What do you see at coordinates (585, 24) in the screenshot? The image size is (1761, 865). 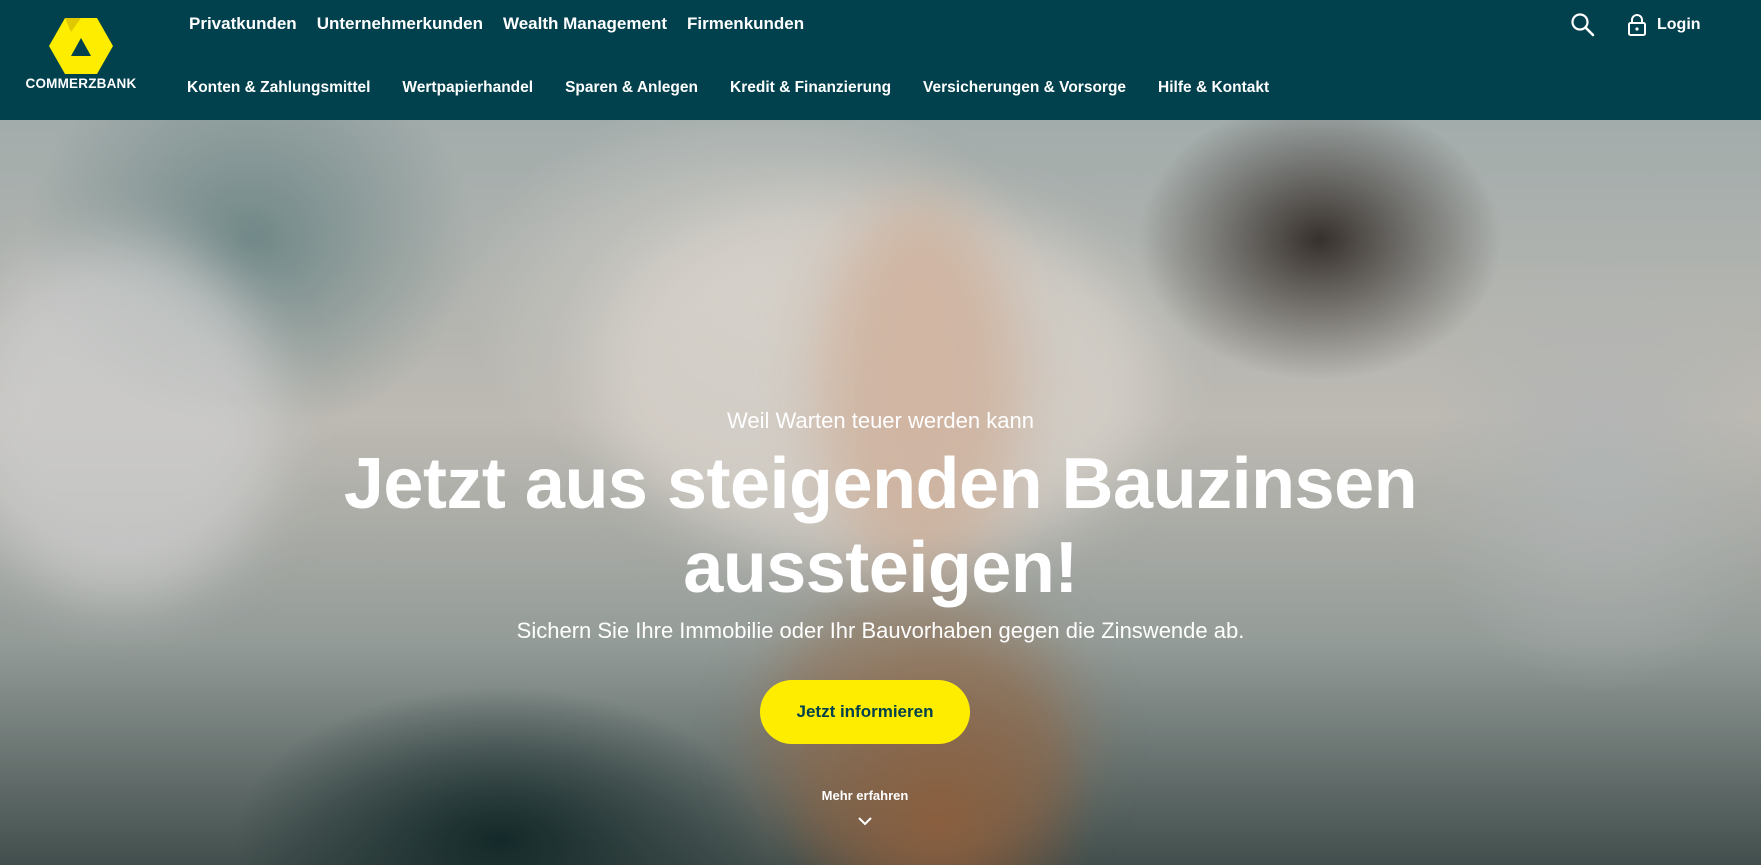 I see `topnav-wealth-management: Wealth Management` at bounding box center [585, 24].